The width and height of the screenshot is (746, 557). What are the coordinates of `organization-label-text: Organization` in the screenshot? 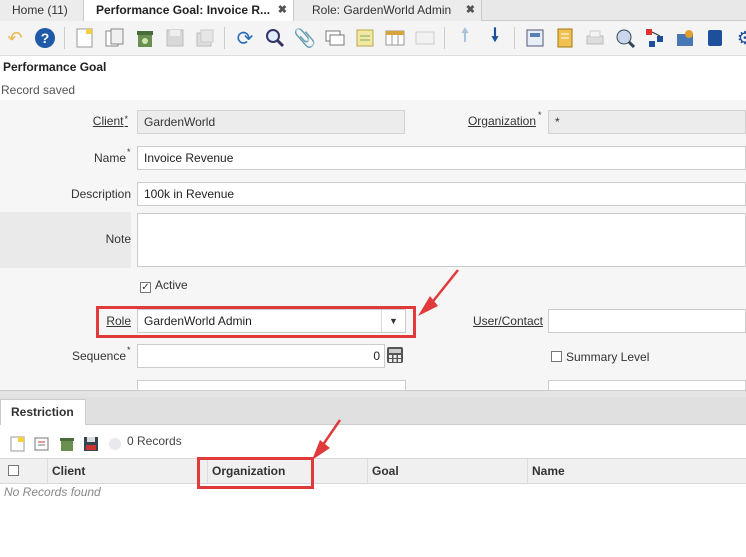 It's located at (501, 121).